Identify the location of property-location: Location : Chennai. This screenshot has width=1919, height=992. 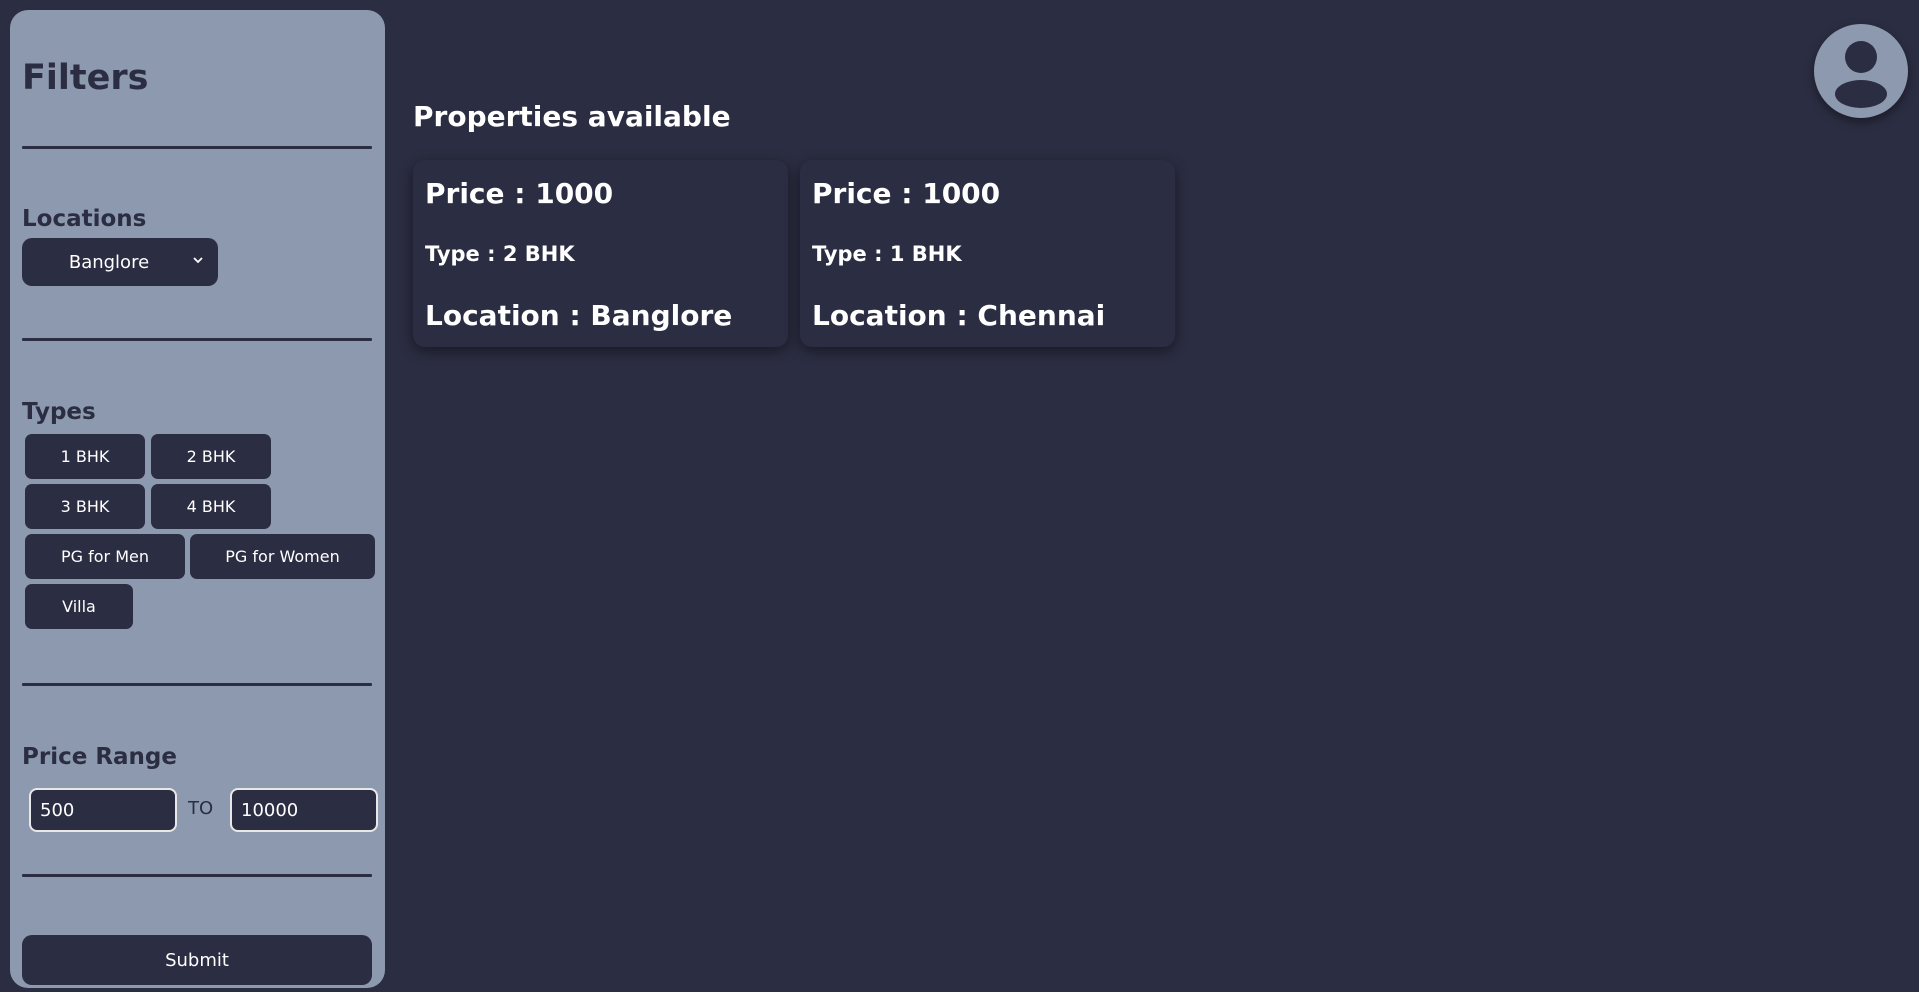
(959, 315).